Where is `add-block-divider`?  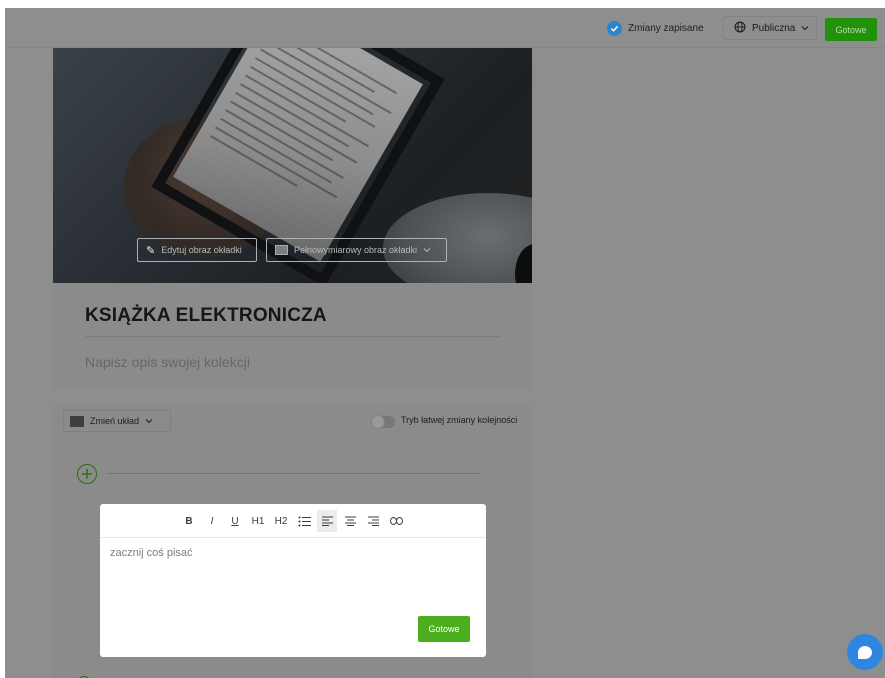
add-block-divider is located at coordinates (293, 473).